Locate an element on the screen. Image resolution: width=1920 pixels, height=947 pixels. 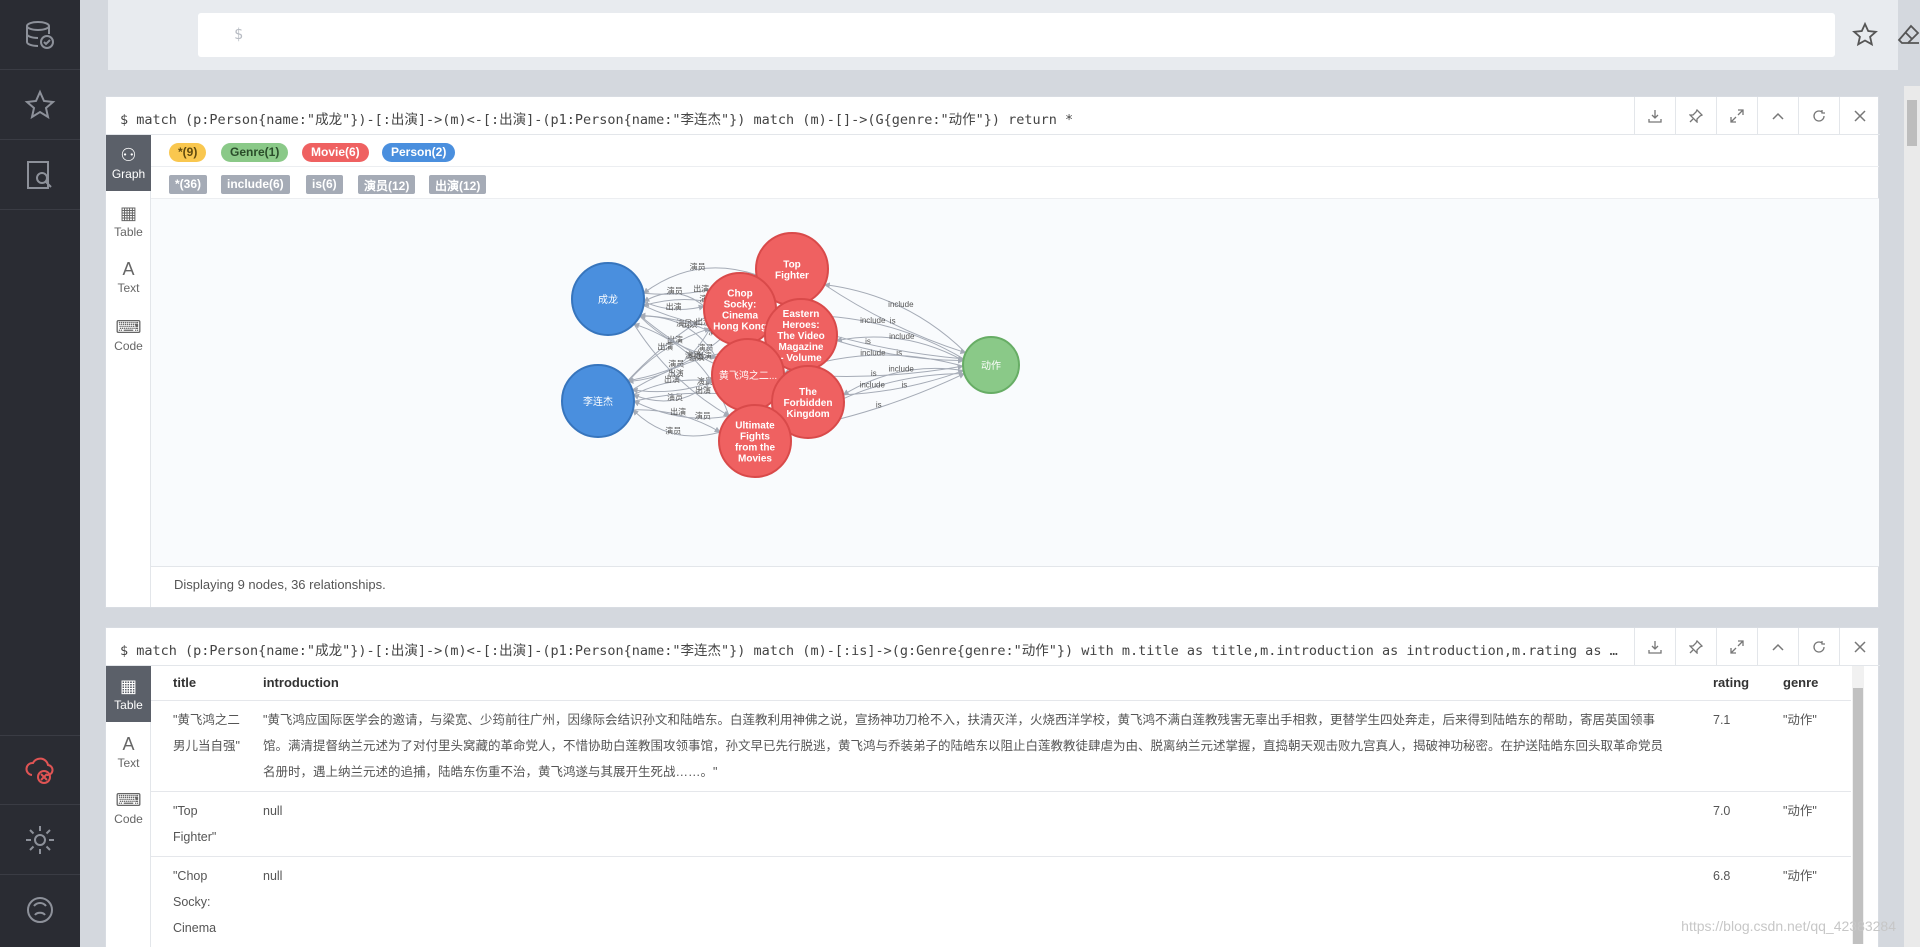
column-header-genre: genre is located at coordinates (1806, 683).